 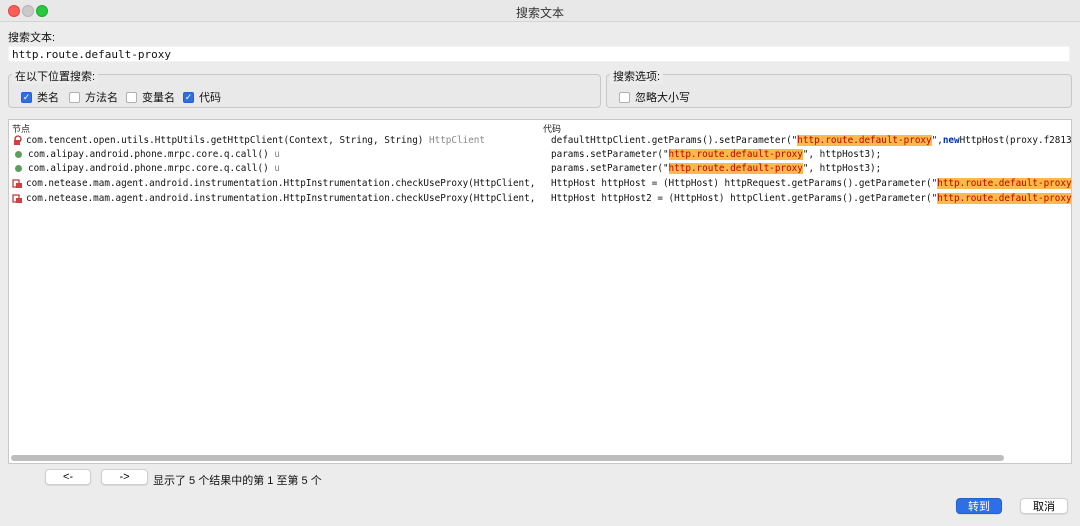 I want to click on checkbox-label: 类名, so click(x=48, y=98).